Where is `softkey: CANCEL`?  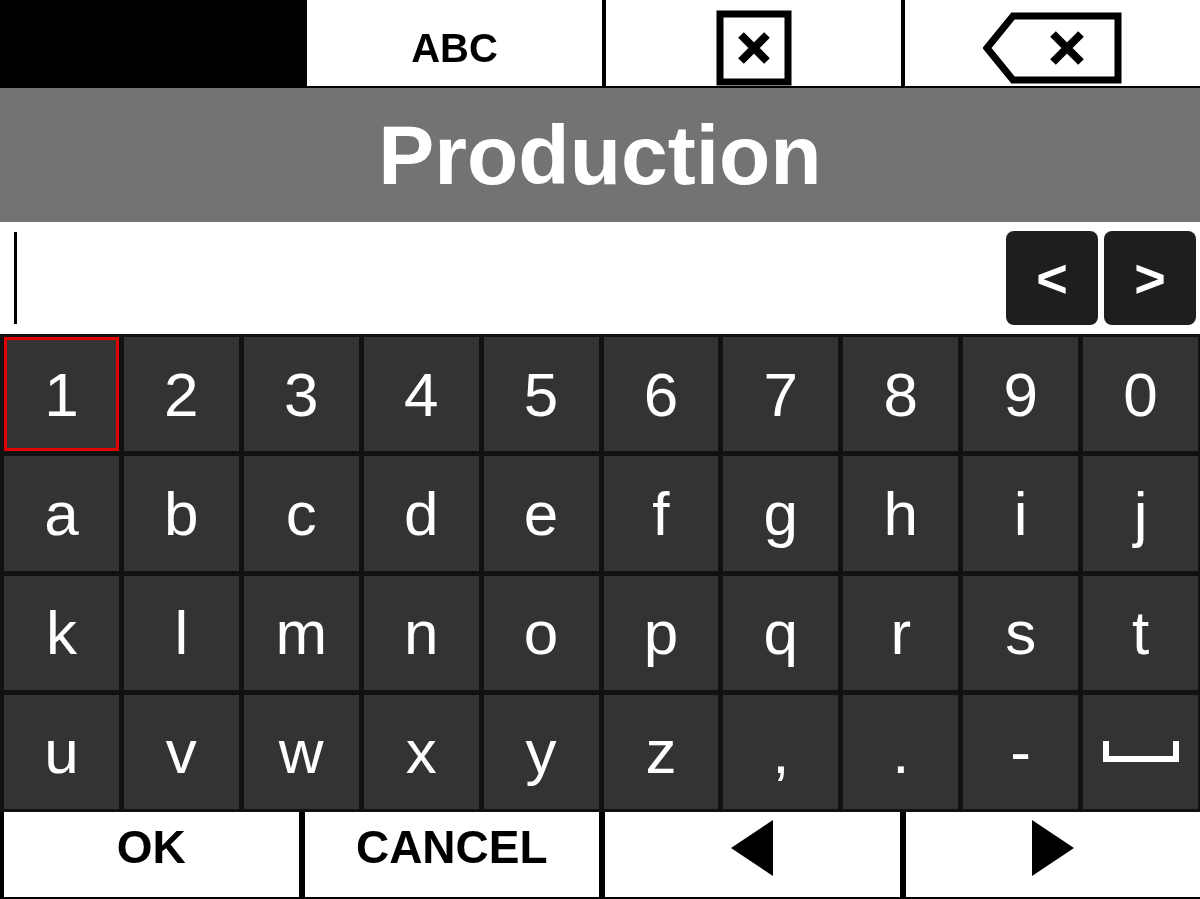
softkey: CANCEL is located at coordinates (451, 854).